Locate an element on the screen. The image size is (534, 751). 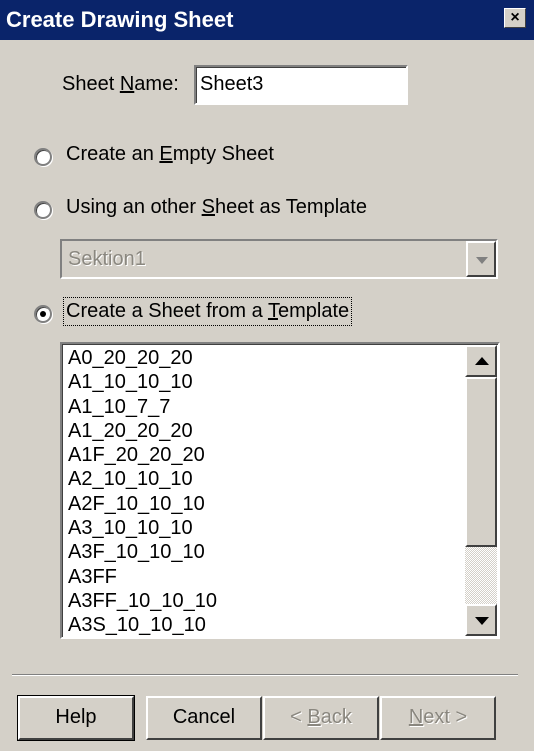
sheet-name-label: Sheet Name: is located at coordinates (120, 84).